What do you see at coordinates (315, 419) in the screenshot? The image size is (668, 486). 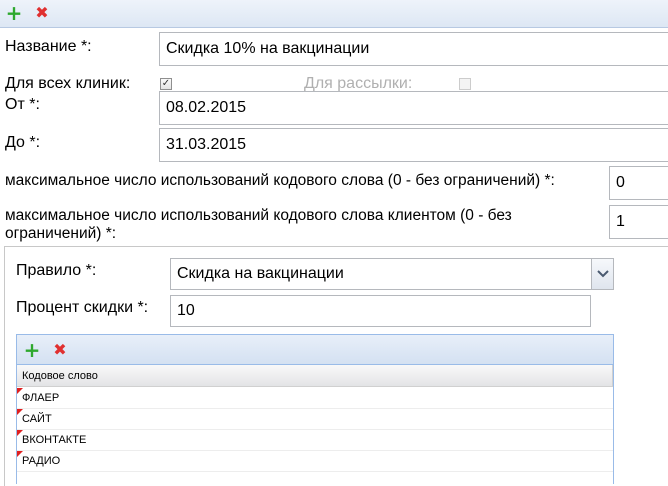 I see `table-row: САЙТ` at bounding box center [315, 419].